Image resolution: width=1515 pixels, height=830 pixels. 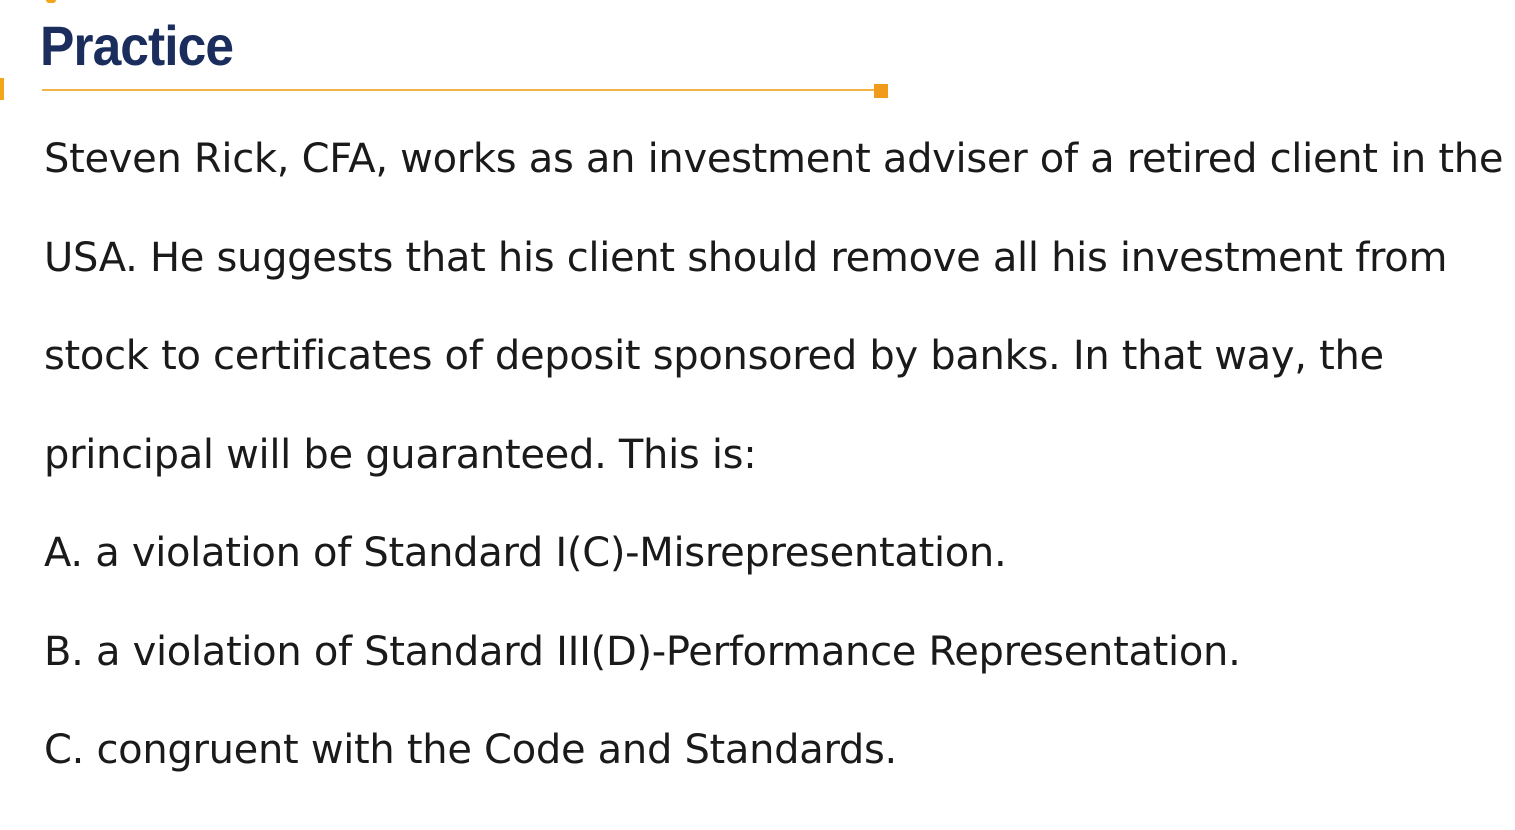 I want to click on slide-title: Practice, so click(x=137, y=45).